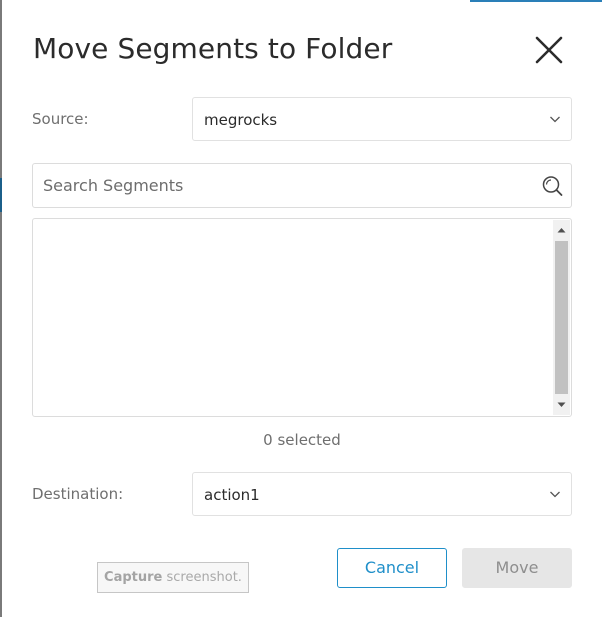  I want to click on destination-select-value: action1, so click(232, 495).